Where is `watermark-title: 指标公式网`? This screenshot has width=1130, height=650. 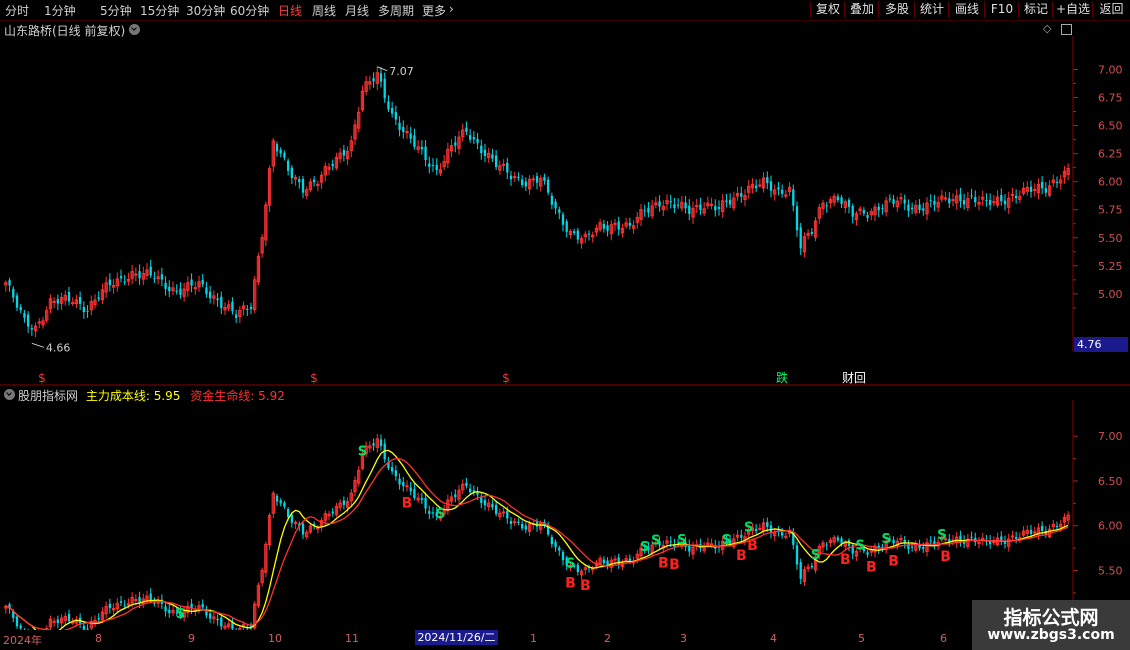
watermark-title: 指标公式网 is located at coordinates (1051, 618).